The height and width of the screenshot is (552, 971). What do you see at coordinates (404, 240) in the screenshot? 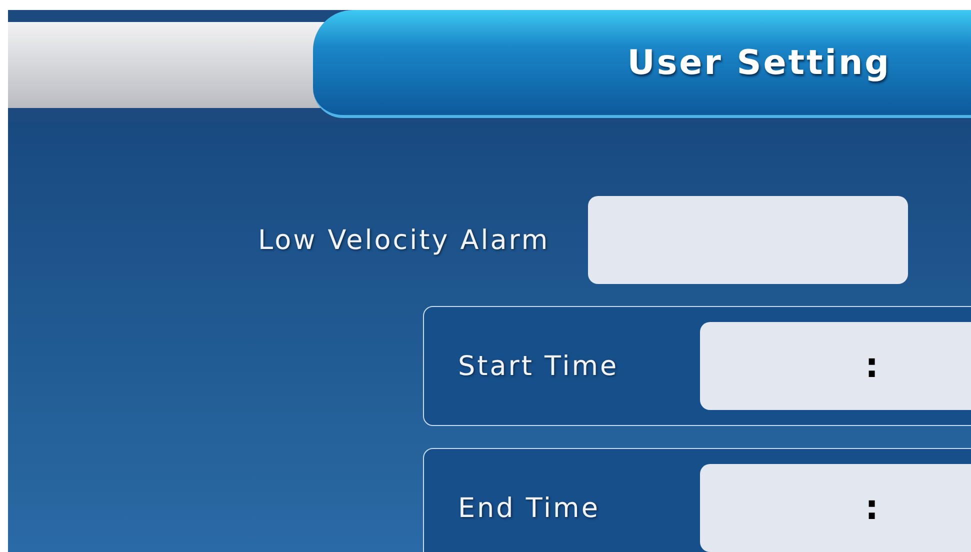
I see `field-label: Low Velocity Alarm` at bounding box center [404, 240].